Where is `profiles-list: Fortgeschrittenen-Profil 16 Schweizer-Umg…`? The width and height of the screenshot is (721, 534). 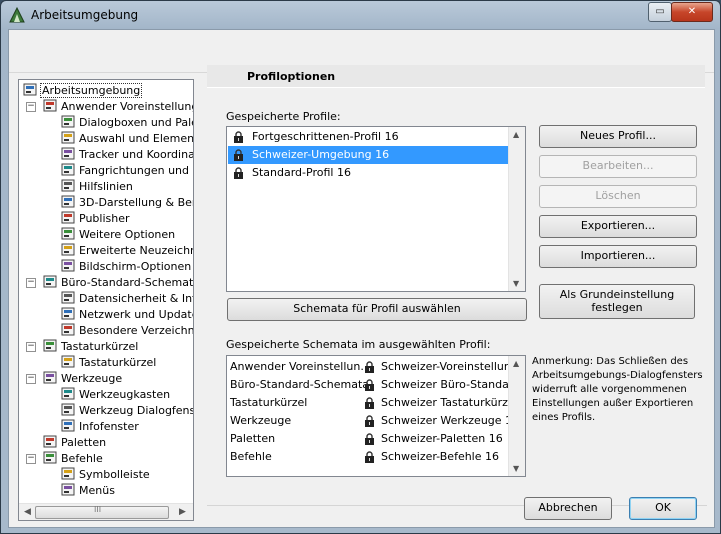 profiles-list: Fortgeschrittenen-Profil 16 Schweizer-Umg… is located at coordinates (376, 209).